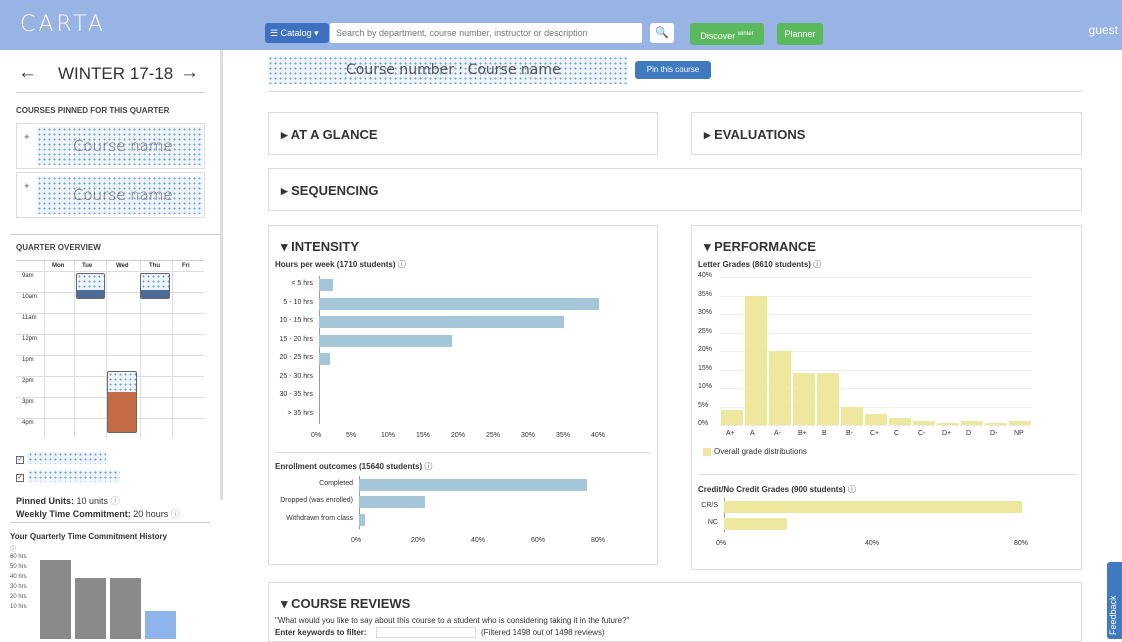 This screenshot has height=642, width=1122. Describe the element at coordinates (18, 607) in the screenshot. I see `history-axis-label: 10 hrs` at that location.